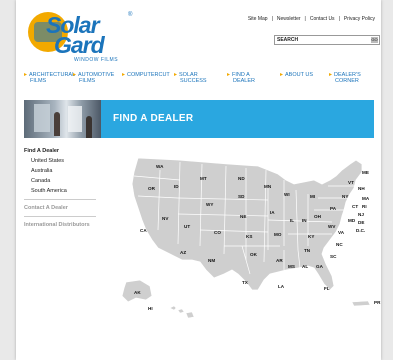 This screenshot has height=360, width=393. I want to click on state-label-ga: GA, so click(319, 266).